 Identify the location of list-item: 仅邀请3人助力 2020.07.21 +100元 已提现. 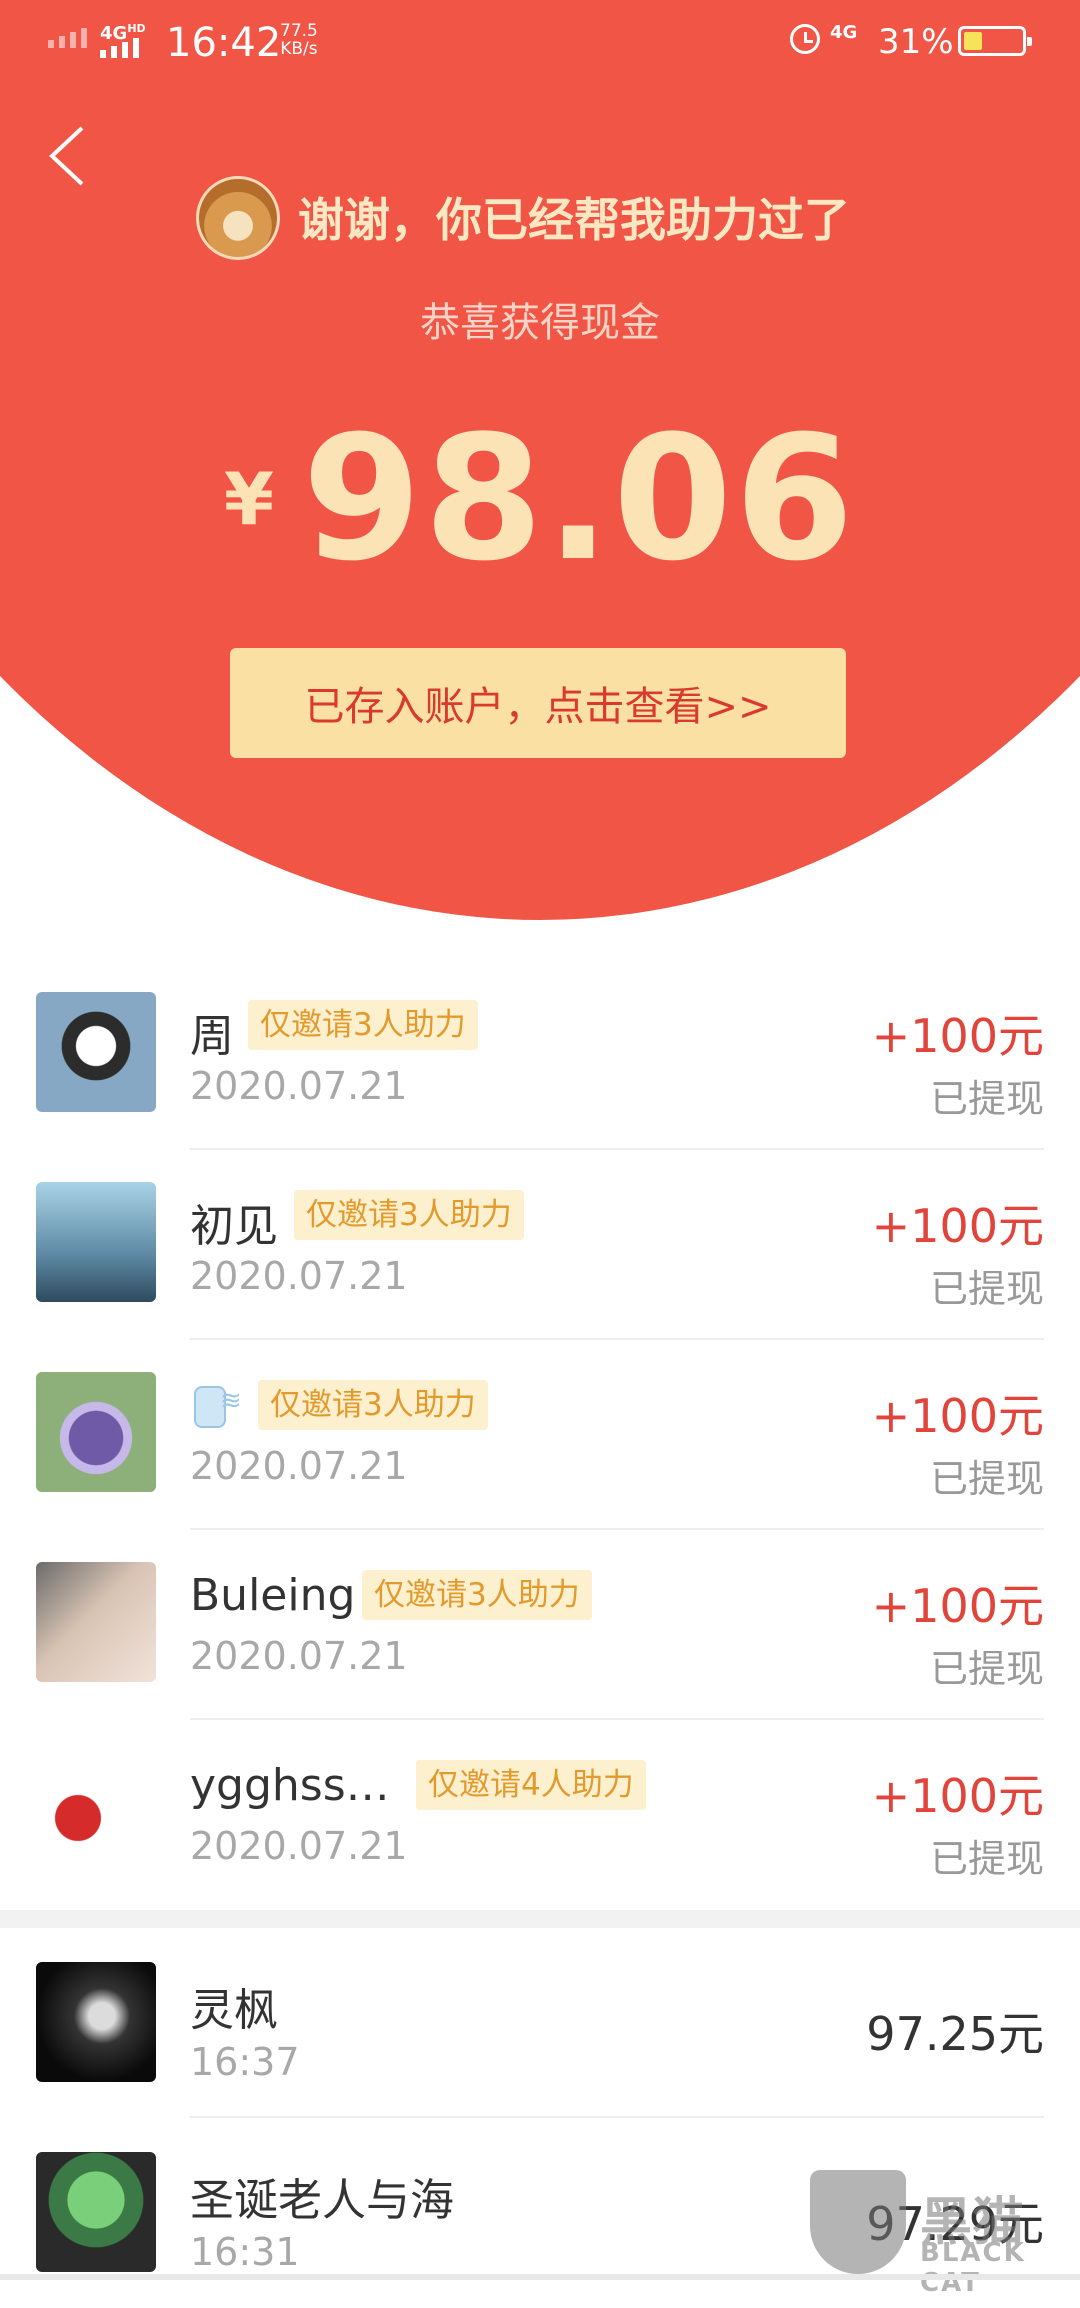
(540, 1435).